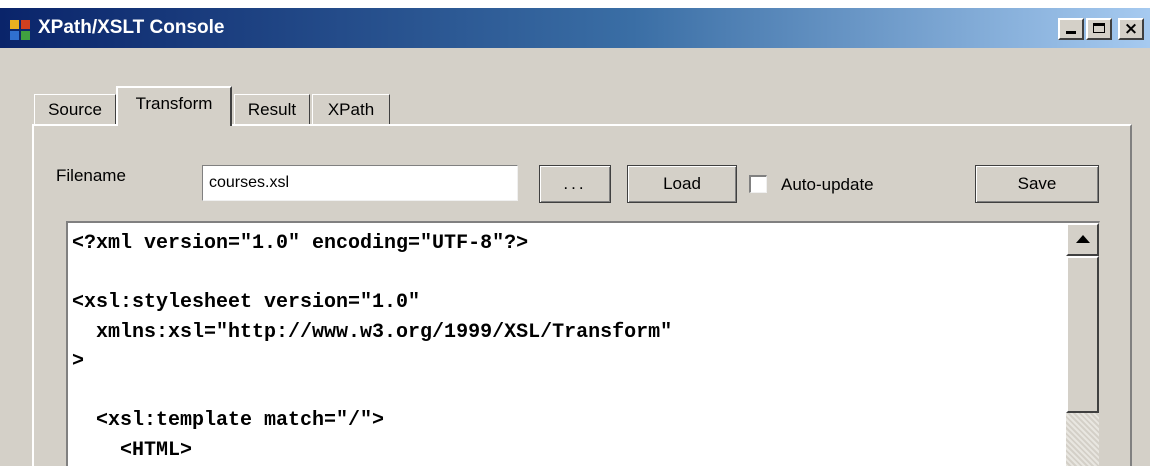  I want to click on tab-result-label: Result, so click(272, 109).